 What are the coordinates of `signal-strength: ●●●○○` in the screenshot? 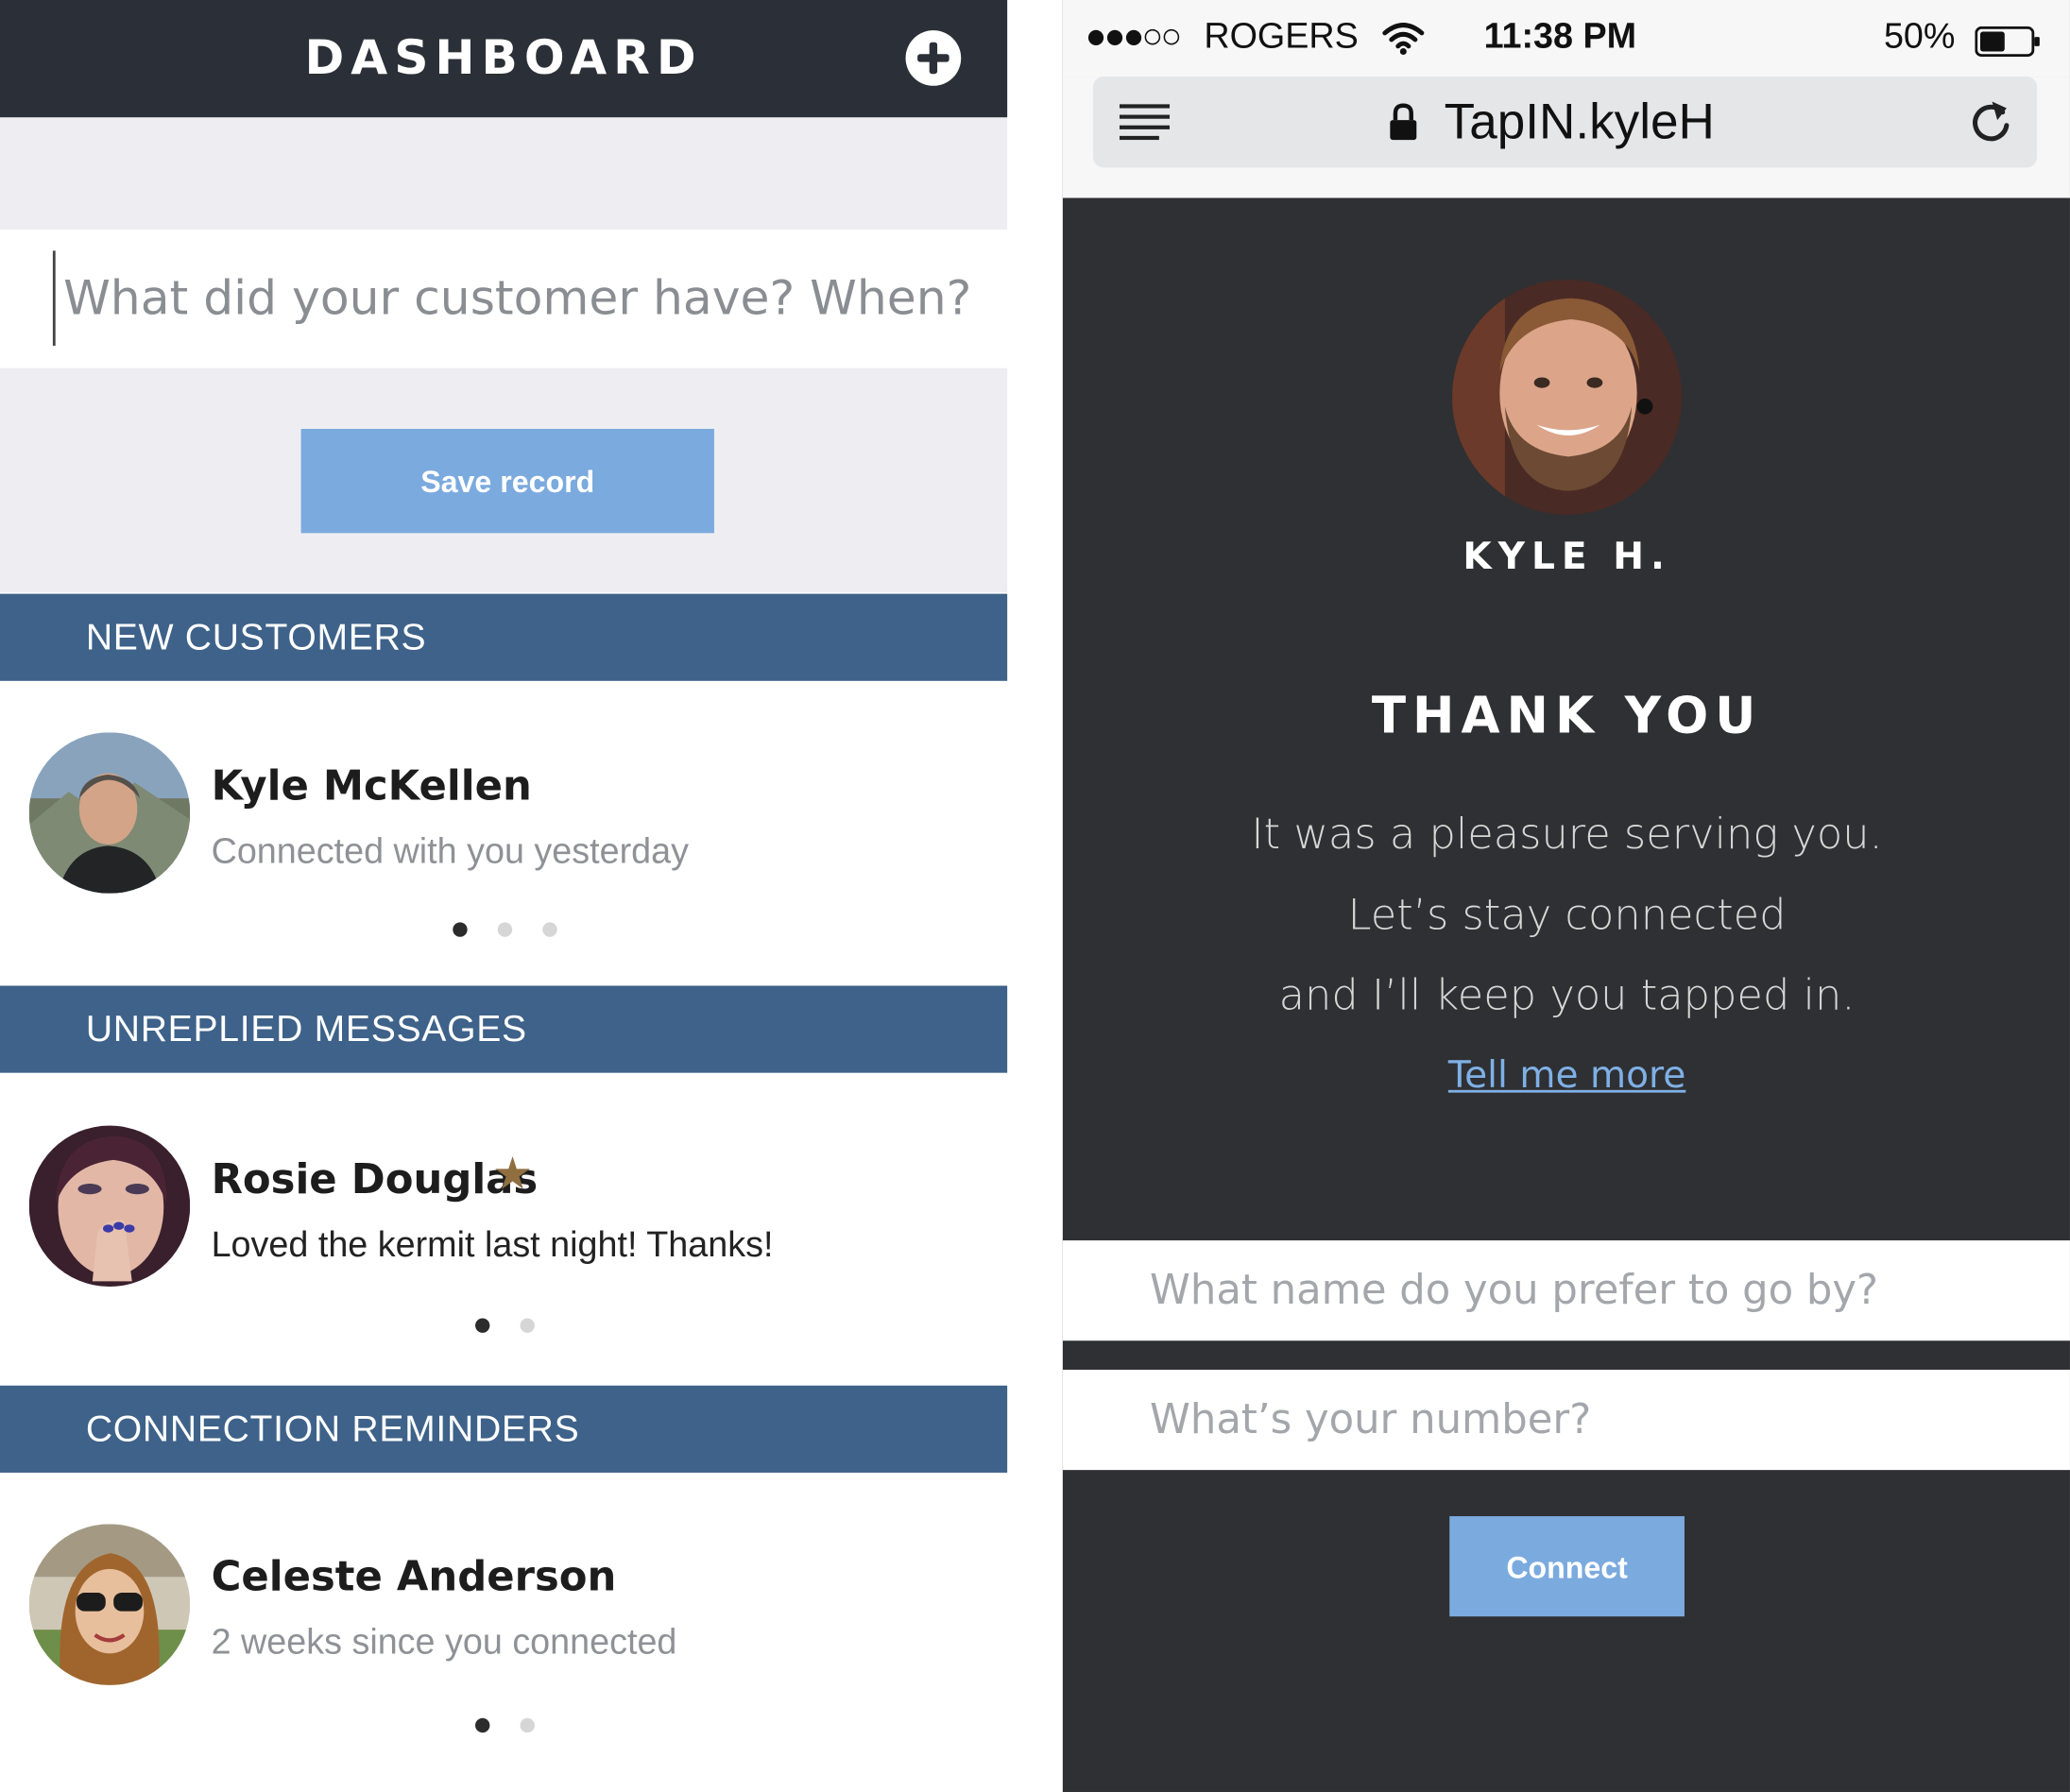 It's located at (1134, 35).